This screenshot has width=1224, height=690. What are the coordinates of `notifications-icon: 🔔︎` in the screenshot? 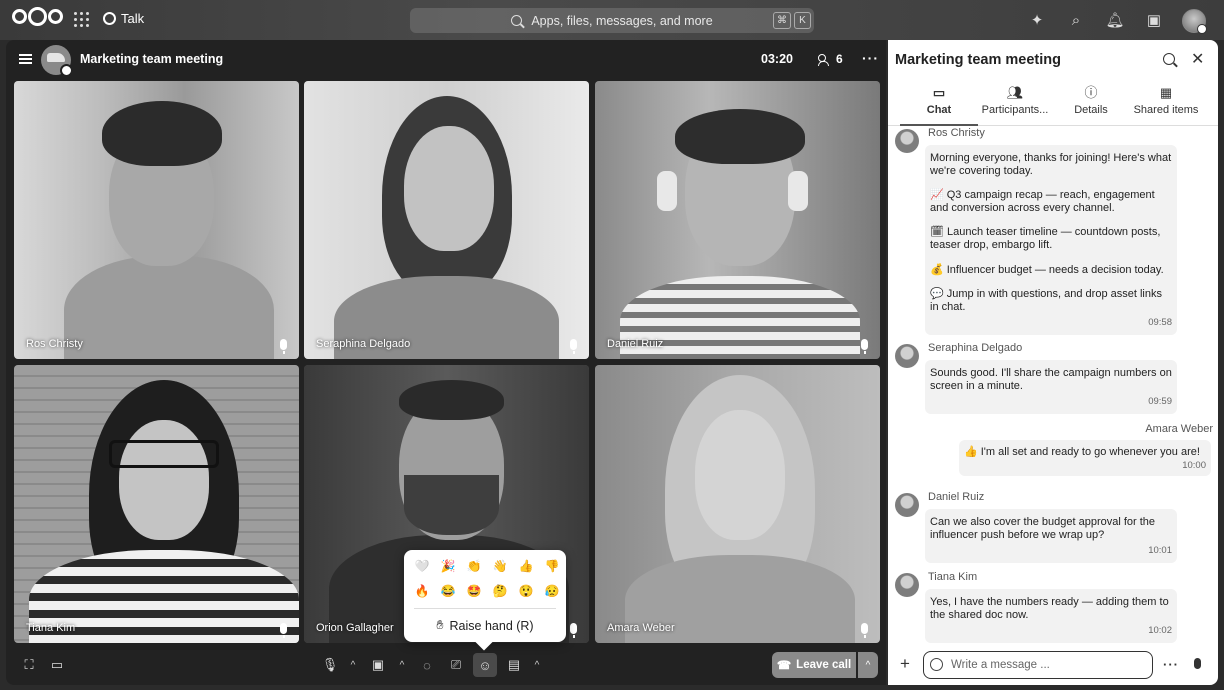 It's located at (1115, 21).